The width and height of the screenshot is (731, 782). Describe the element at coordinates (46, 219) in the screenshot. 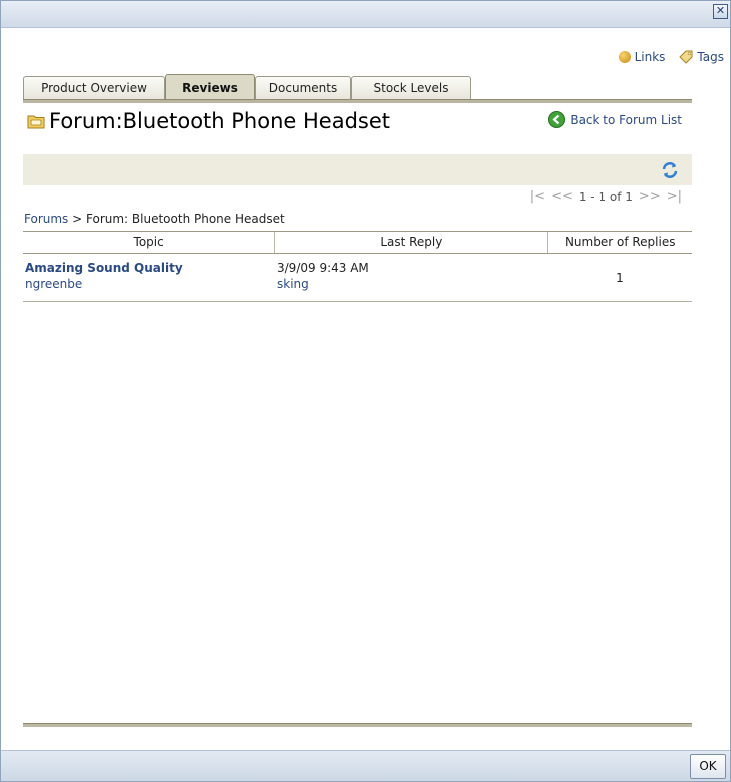

I see `breadcrumb-forums-link: Forums` at that location.